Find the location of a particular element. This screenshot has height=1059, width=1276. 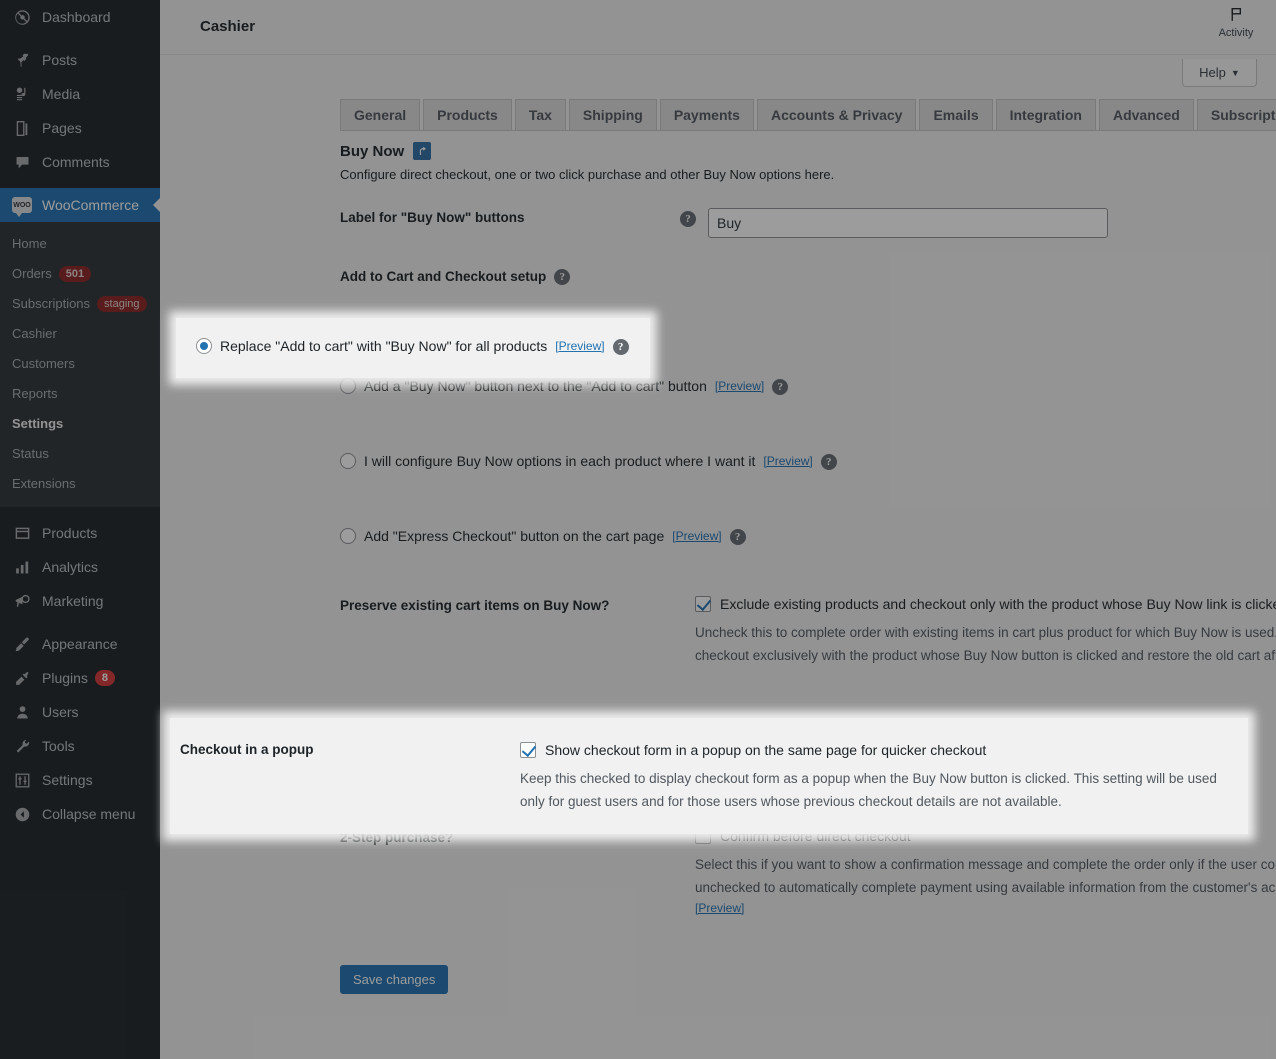

help-dropdown-button: Help ▼ is located at coordinates (1219, 73).